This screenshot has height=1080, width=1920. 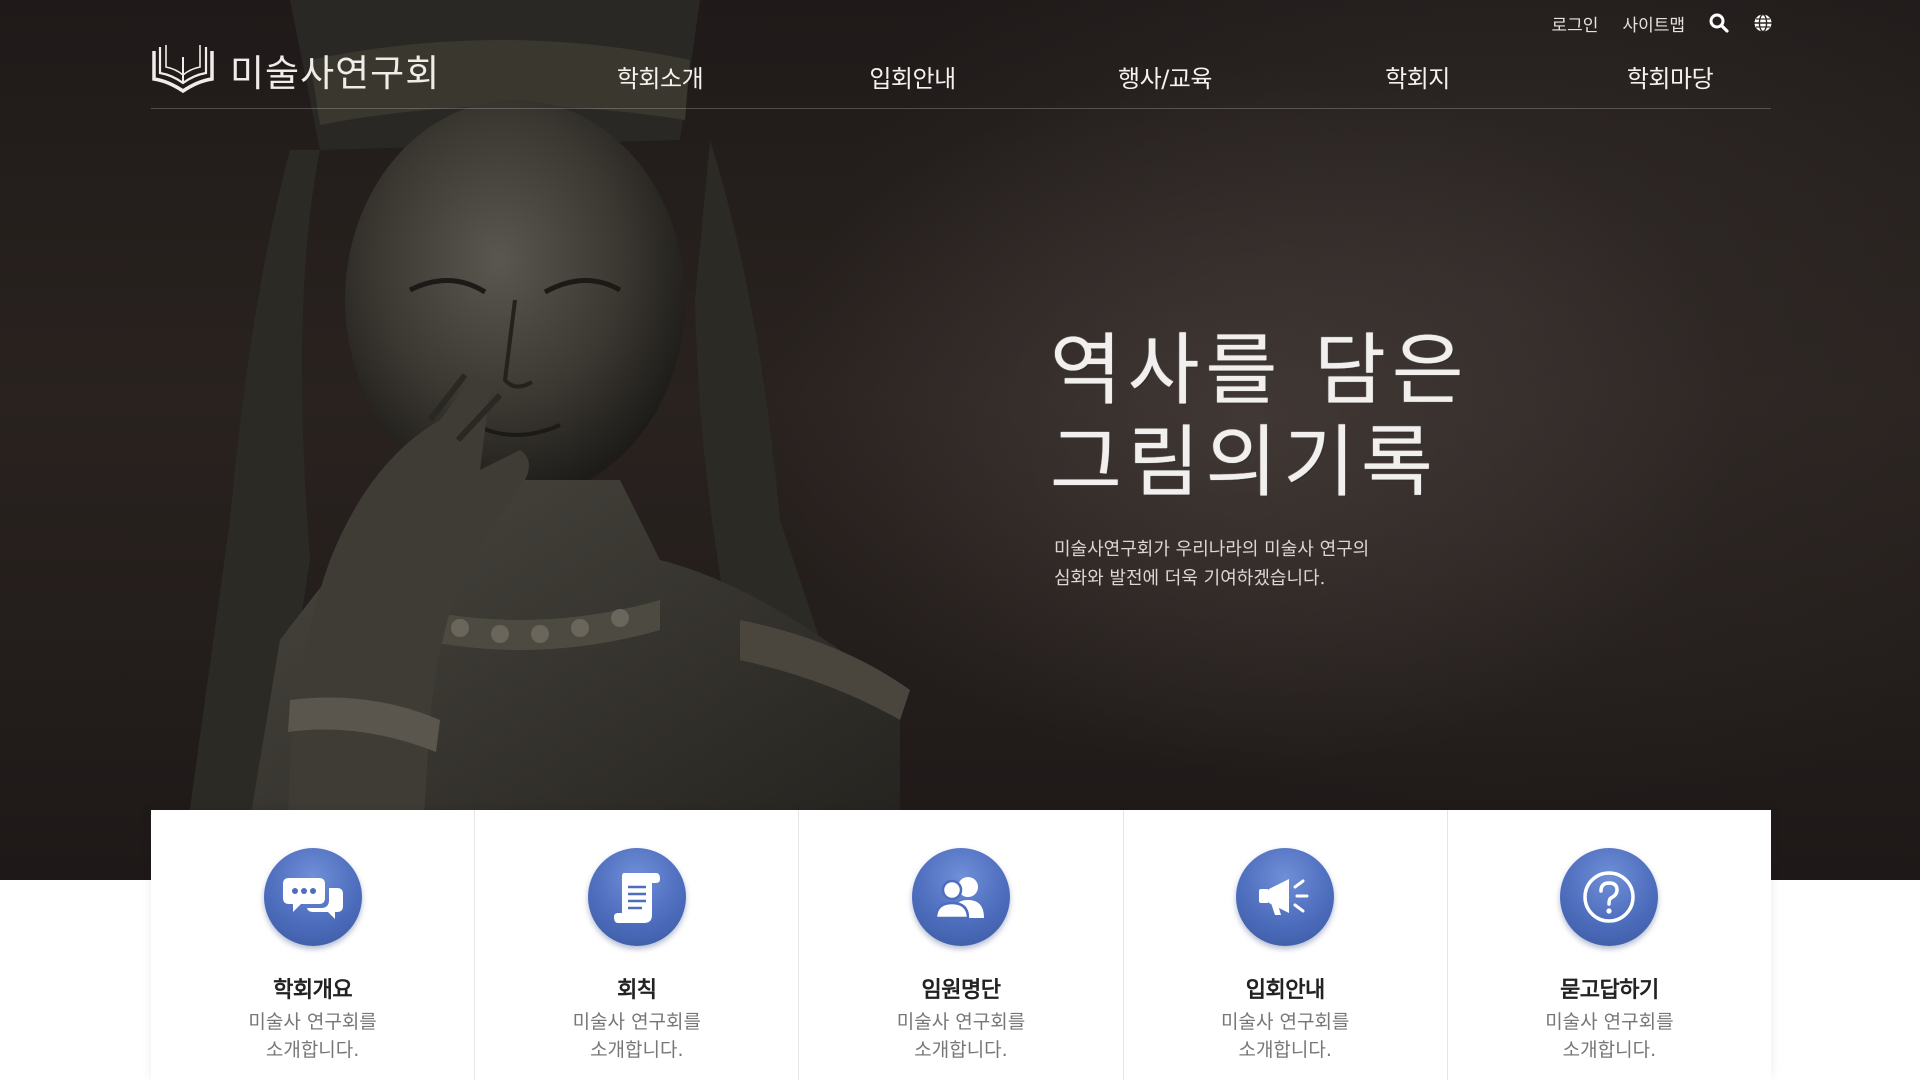 I want to click on login-link: 로그인, so click(x=1575, y=23).